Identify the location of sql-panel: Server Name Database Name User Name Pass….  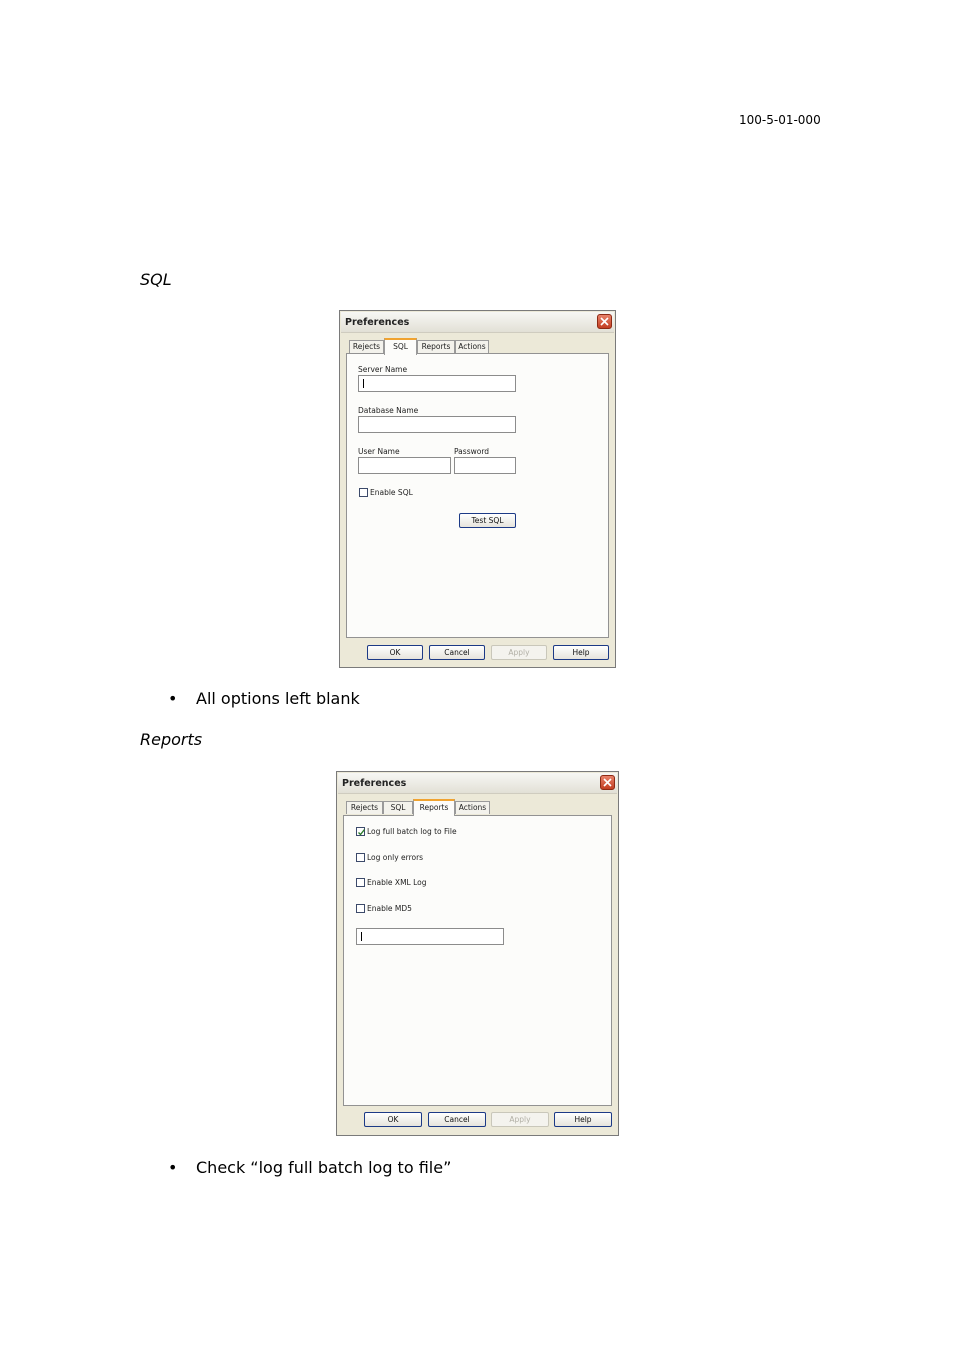
(477, 495).